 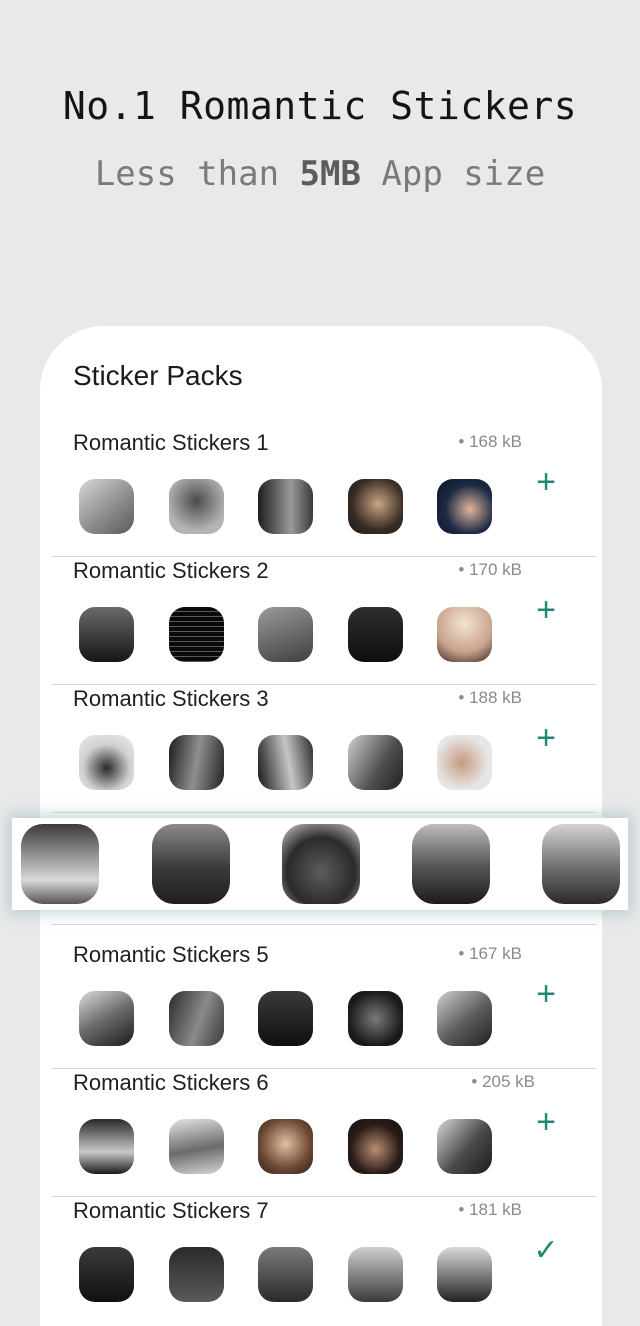 What do you see at coordinates (490, 441) in the screenshot?
I see `pack-size: • 168 kB` at bounding box center [490, 441].